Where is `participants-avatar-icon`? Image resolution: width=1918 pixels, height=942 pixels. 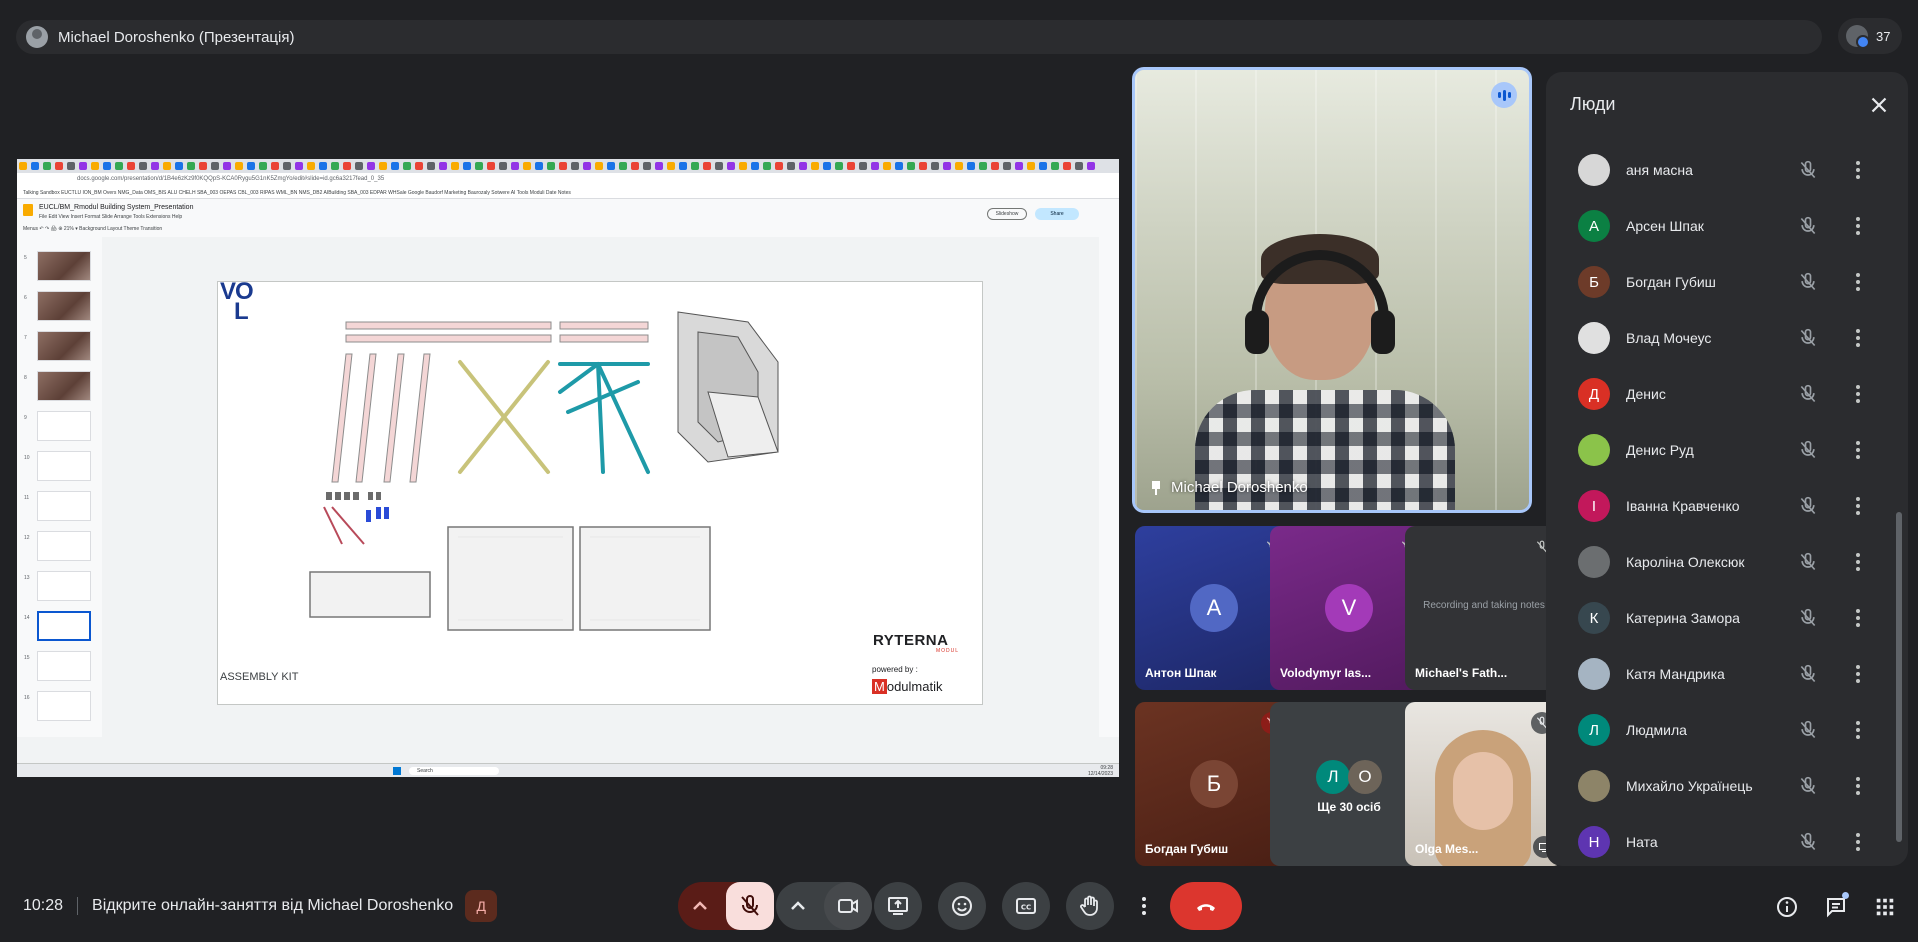 participants-avatar-icon is located at coordinates (1858, 37).